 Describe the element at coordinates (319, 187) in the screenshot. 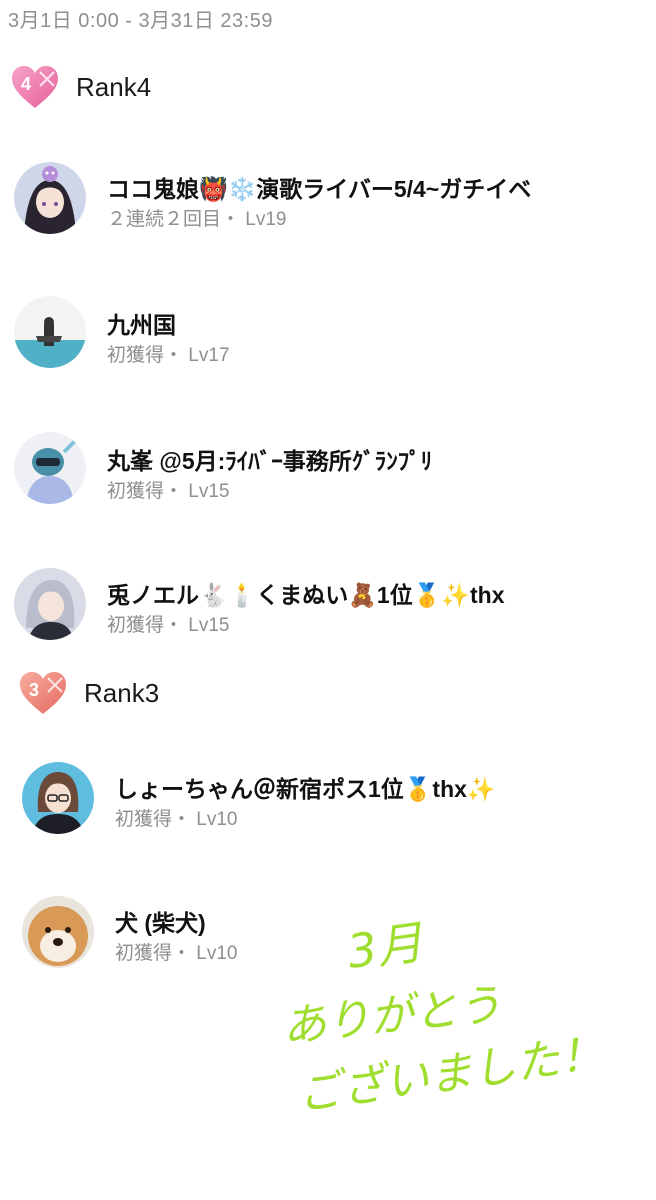

I see `user-name: ココ鬼娘👹❄️演歌ライバー5/4~ガチイベ` at that location.